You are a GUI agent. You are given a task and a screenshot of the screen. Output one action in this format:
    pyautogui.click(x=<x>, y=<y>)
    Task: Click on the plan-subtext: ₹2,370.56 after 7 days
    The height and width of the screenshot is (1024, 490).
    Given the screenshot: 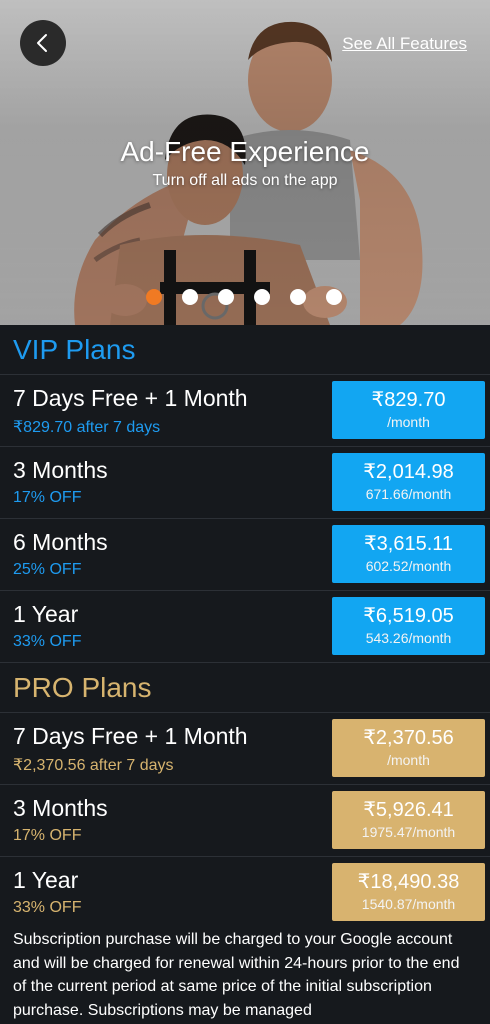 What is the action you would take?
    pyautogui.click(x=93, y=765)
    